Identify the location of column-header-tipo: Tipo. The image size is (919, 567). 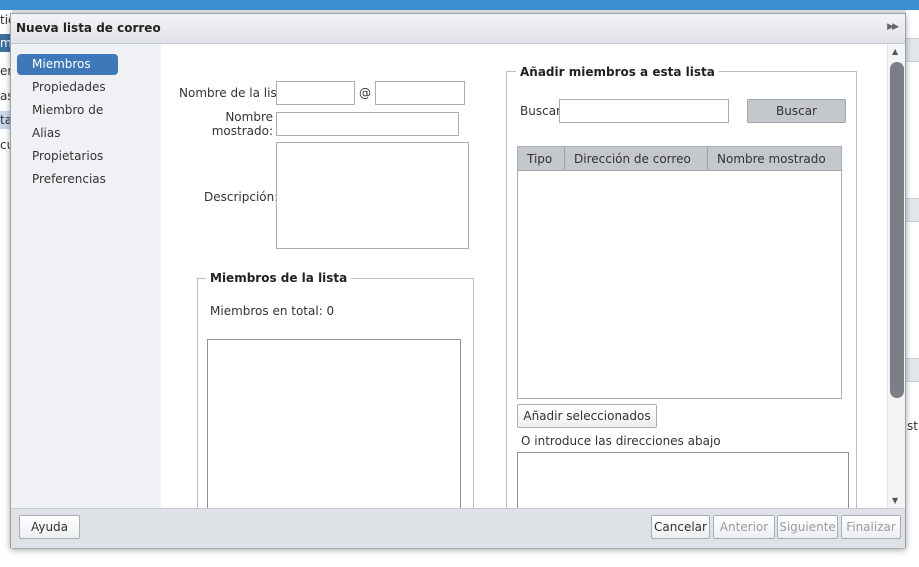
(541, 159).